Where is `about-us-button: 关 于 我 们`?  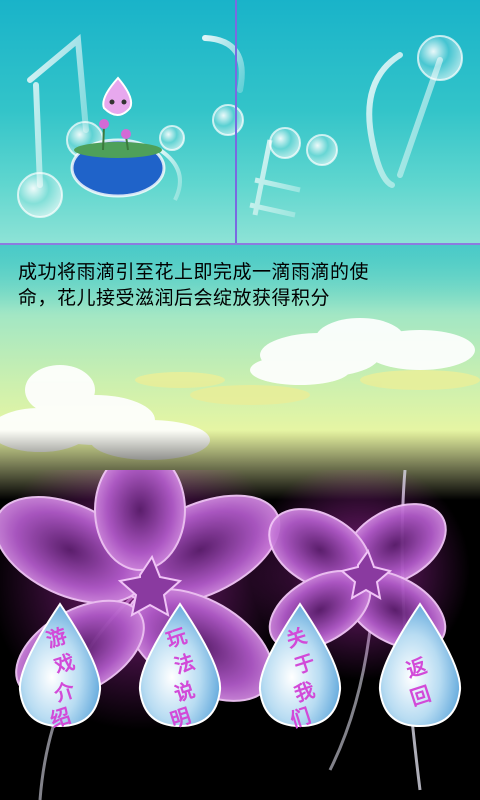
about-us-button: 关 于 我 们 is located at coordinates (300, 666).